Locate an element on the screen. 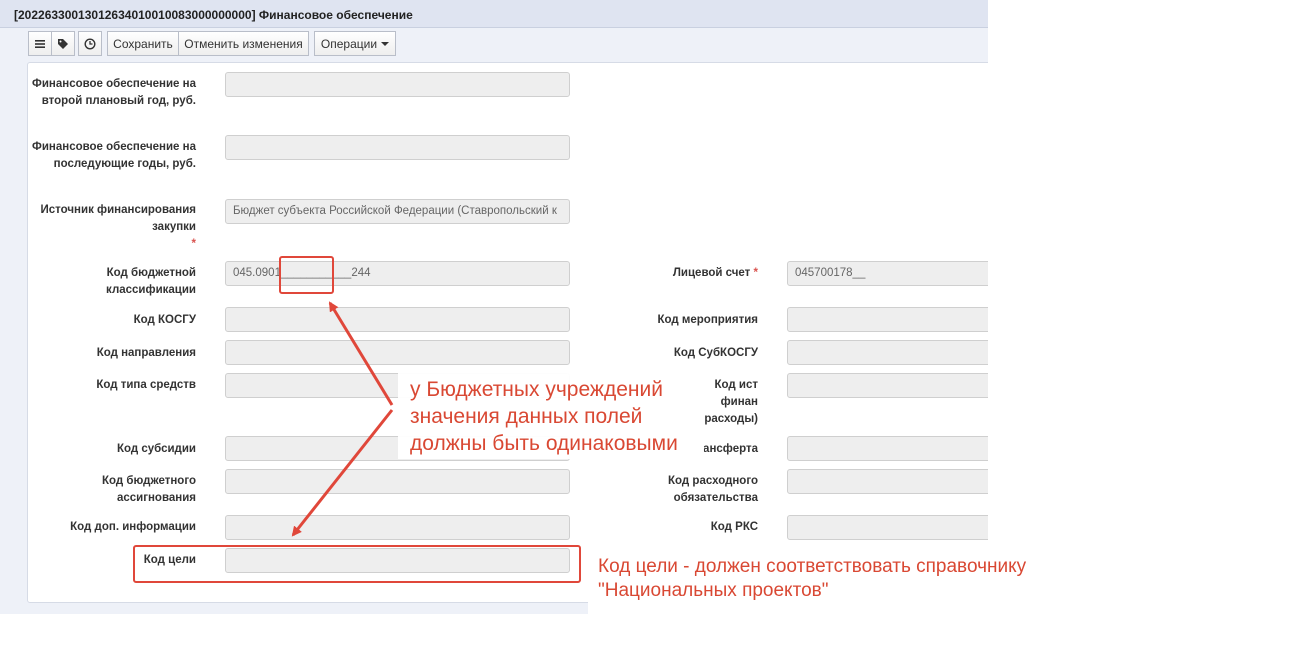  tag-icon is located at coordinates (63, 43).